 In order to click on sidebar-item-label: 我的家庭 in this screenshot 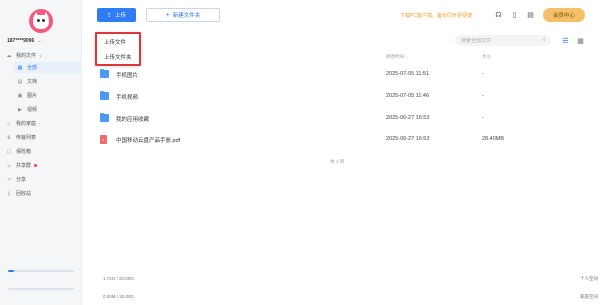, I will do `click(26, 124)`.